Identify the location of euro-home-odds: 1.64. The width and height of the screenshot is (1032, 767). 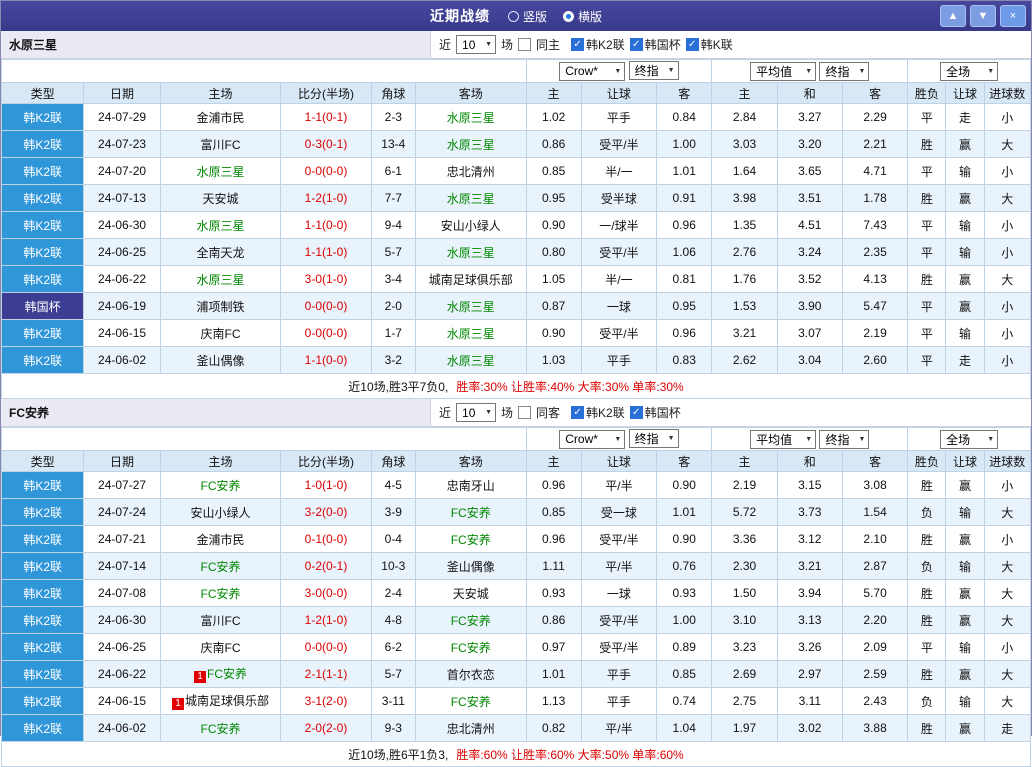
(744, 171).